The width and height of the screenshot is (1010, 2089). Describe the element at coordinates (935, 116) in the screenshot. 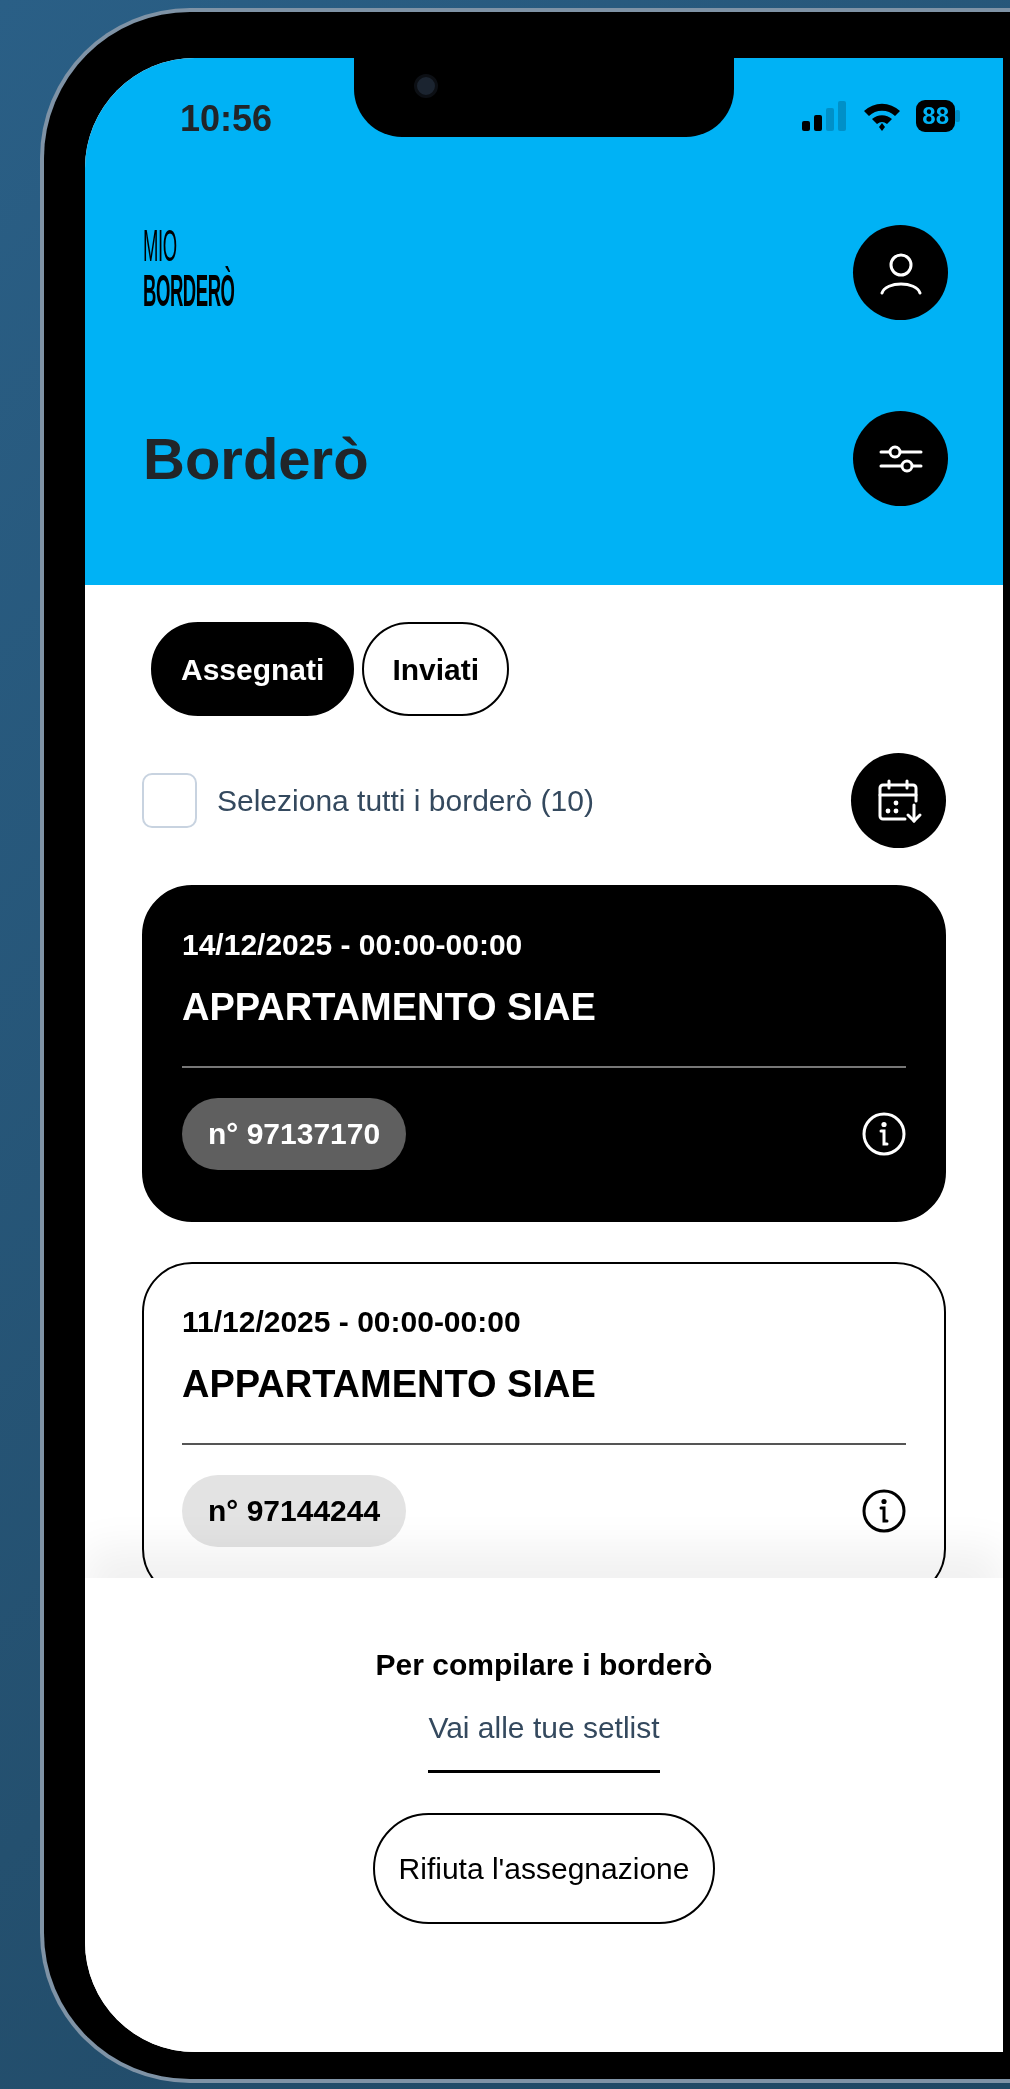

I see `battery-level: 88` at that location.